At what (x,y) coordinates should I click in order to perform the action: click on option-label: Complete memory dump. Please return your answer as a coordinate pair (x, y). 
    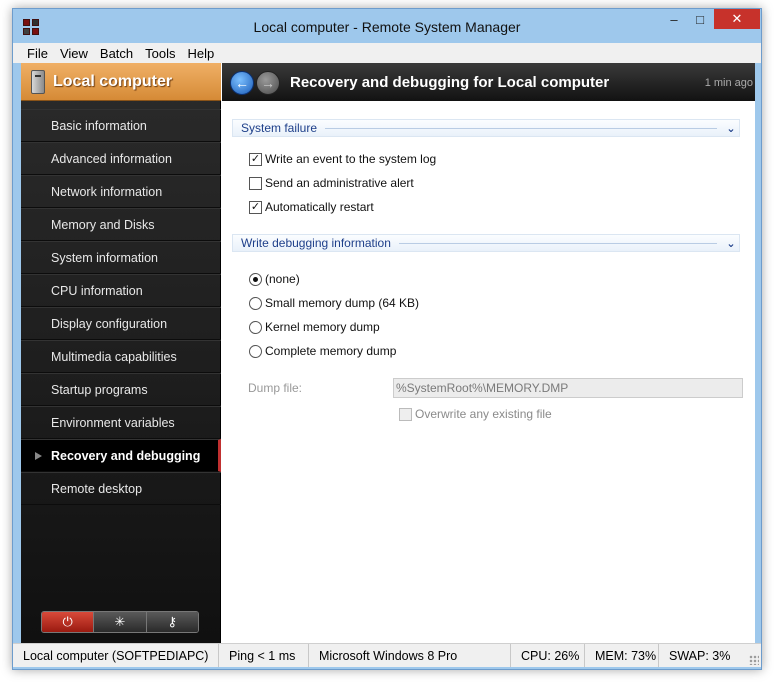
    Looking at the image, I should click on (331, 351).